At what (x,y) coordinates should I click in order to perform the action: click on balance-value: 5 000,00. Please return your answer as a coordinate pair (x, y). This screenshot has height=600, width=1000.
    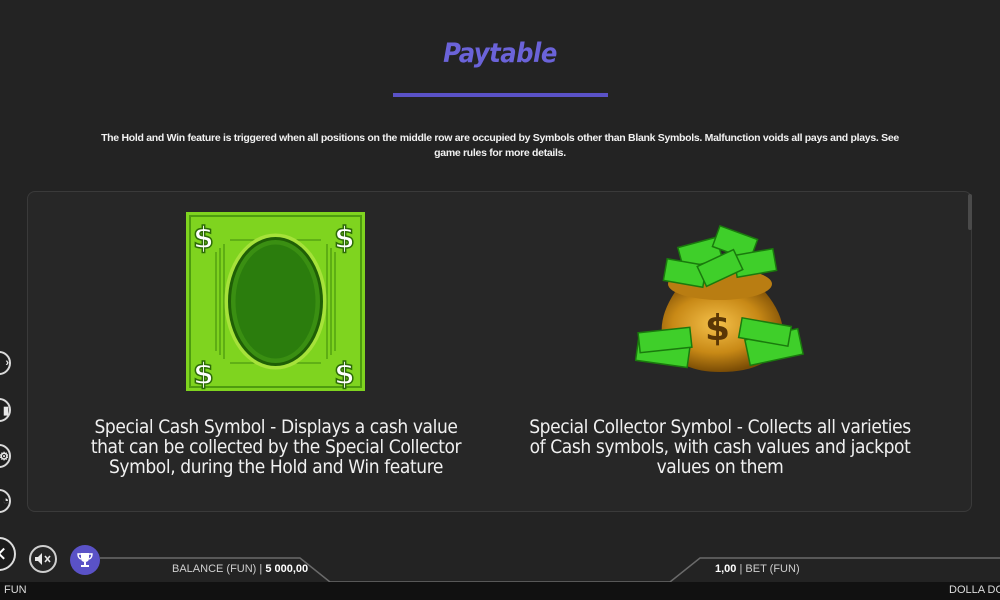
    Looking at the image, I should click on (287, 569).